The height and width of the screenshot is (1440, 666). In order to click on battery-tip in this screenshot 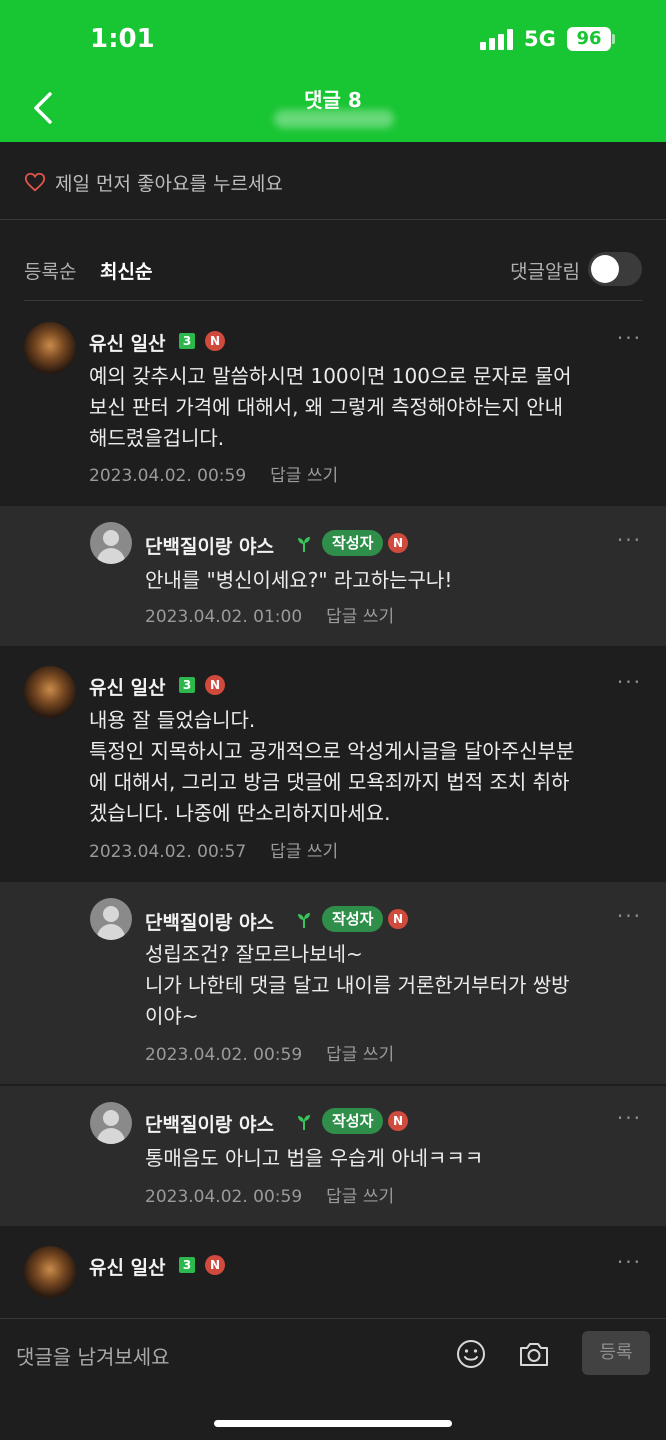, I will do `click(613, 39)`.